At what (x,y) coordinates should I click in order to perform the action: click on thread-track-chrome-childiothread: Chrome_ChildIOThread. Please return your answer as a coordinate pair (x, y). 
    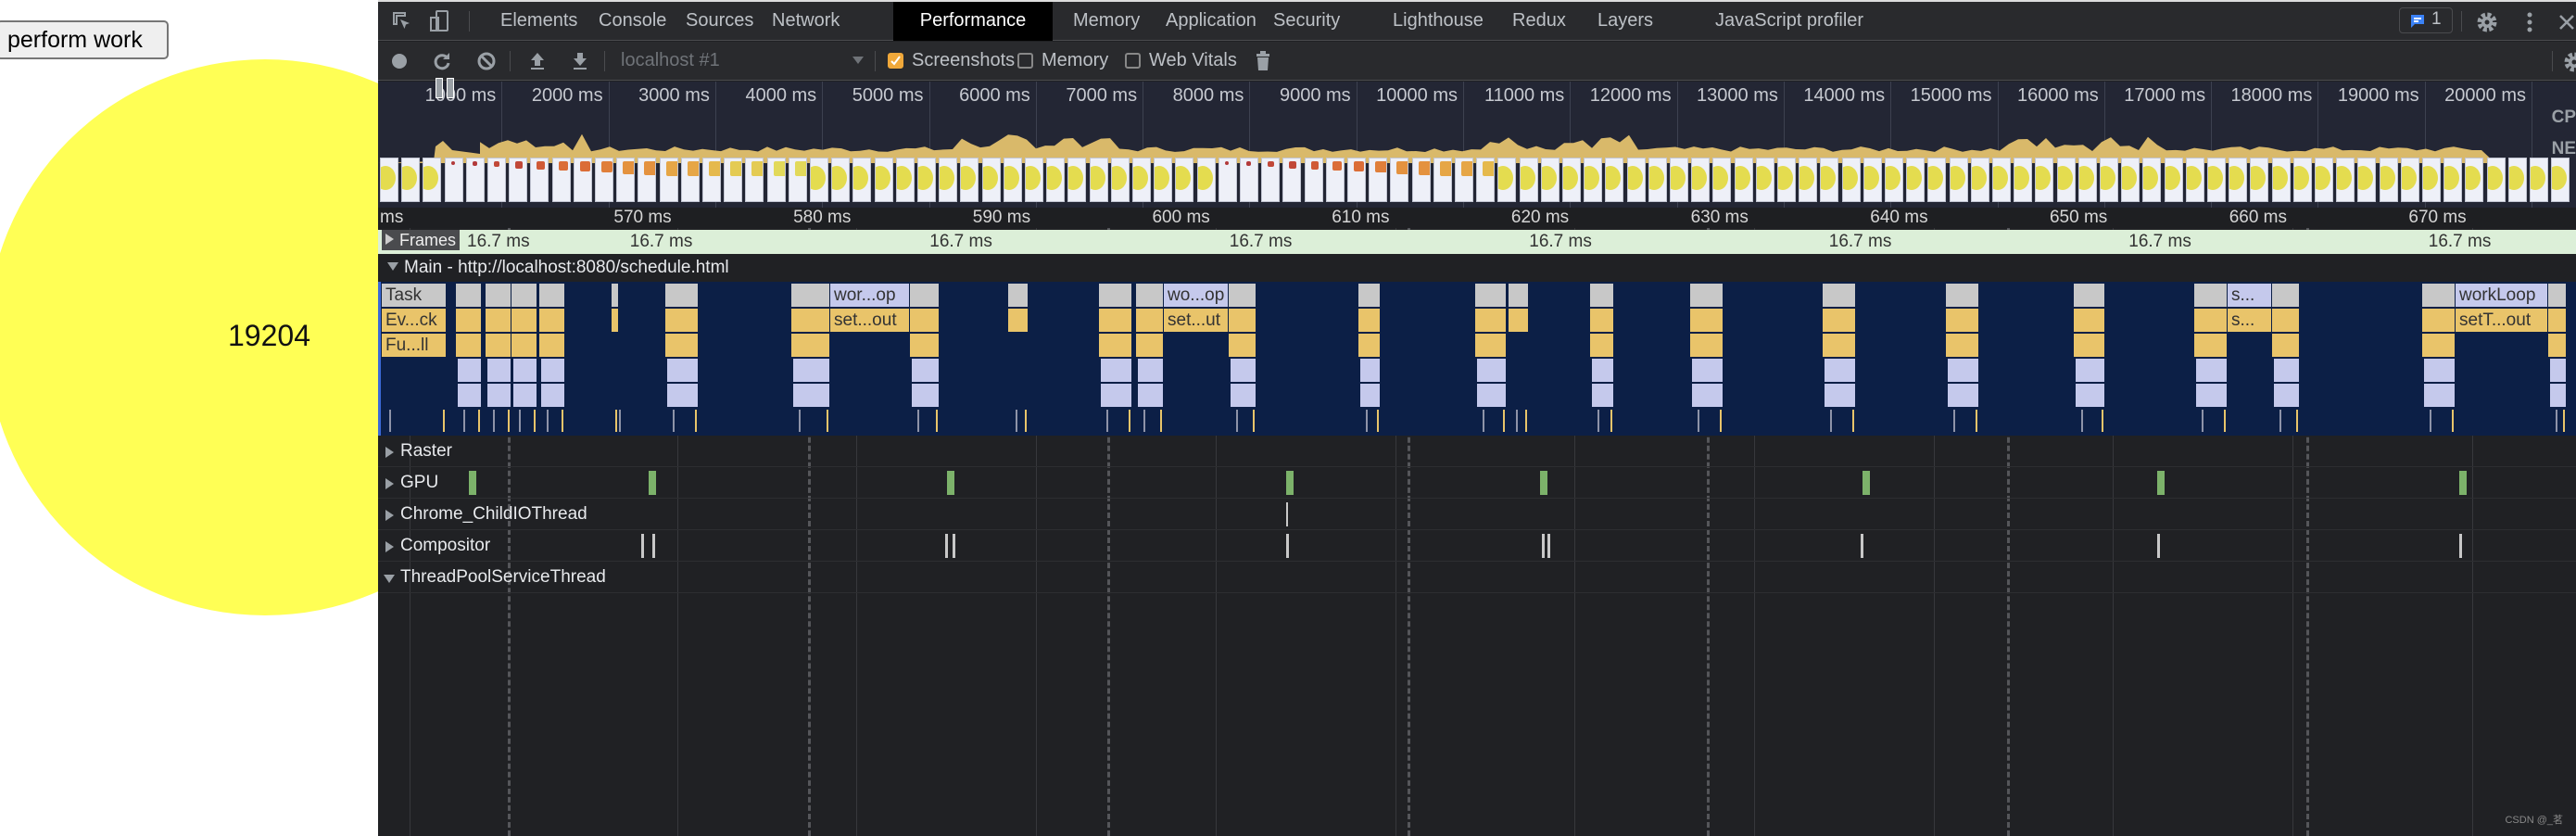
    Looking at the image, I should click on (1477, 514).